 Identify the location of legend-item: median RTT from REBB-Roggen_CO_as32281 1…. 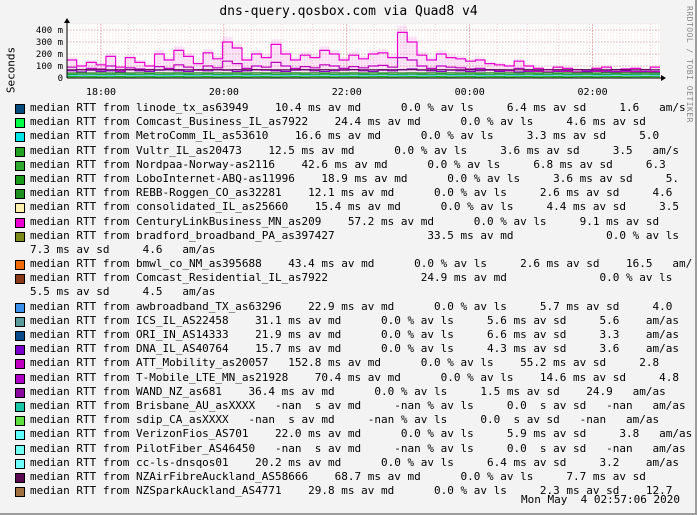
(348, 193).